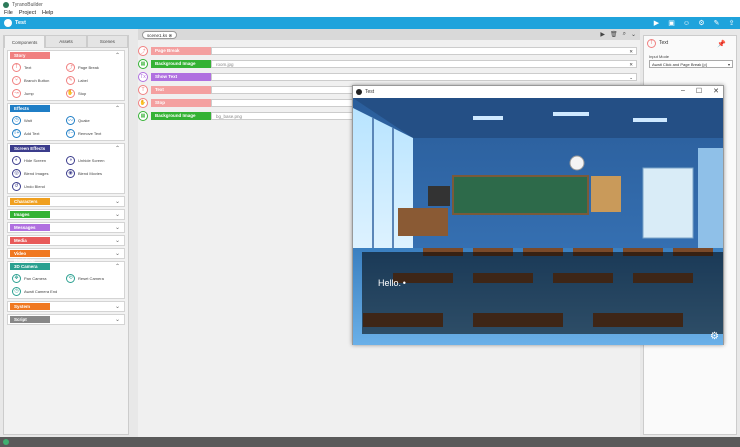 Image resolution: width=740 pixels, height=447 pixels. Describe the element at coordinates (47, 13) in the screenshot. I see `menu-help: Help` at that location.